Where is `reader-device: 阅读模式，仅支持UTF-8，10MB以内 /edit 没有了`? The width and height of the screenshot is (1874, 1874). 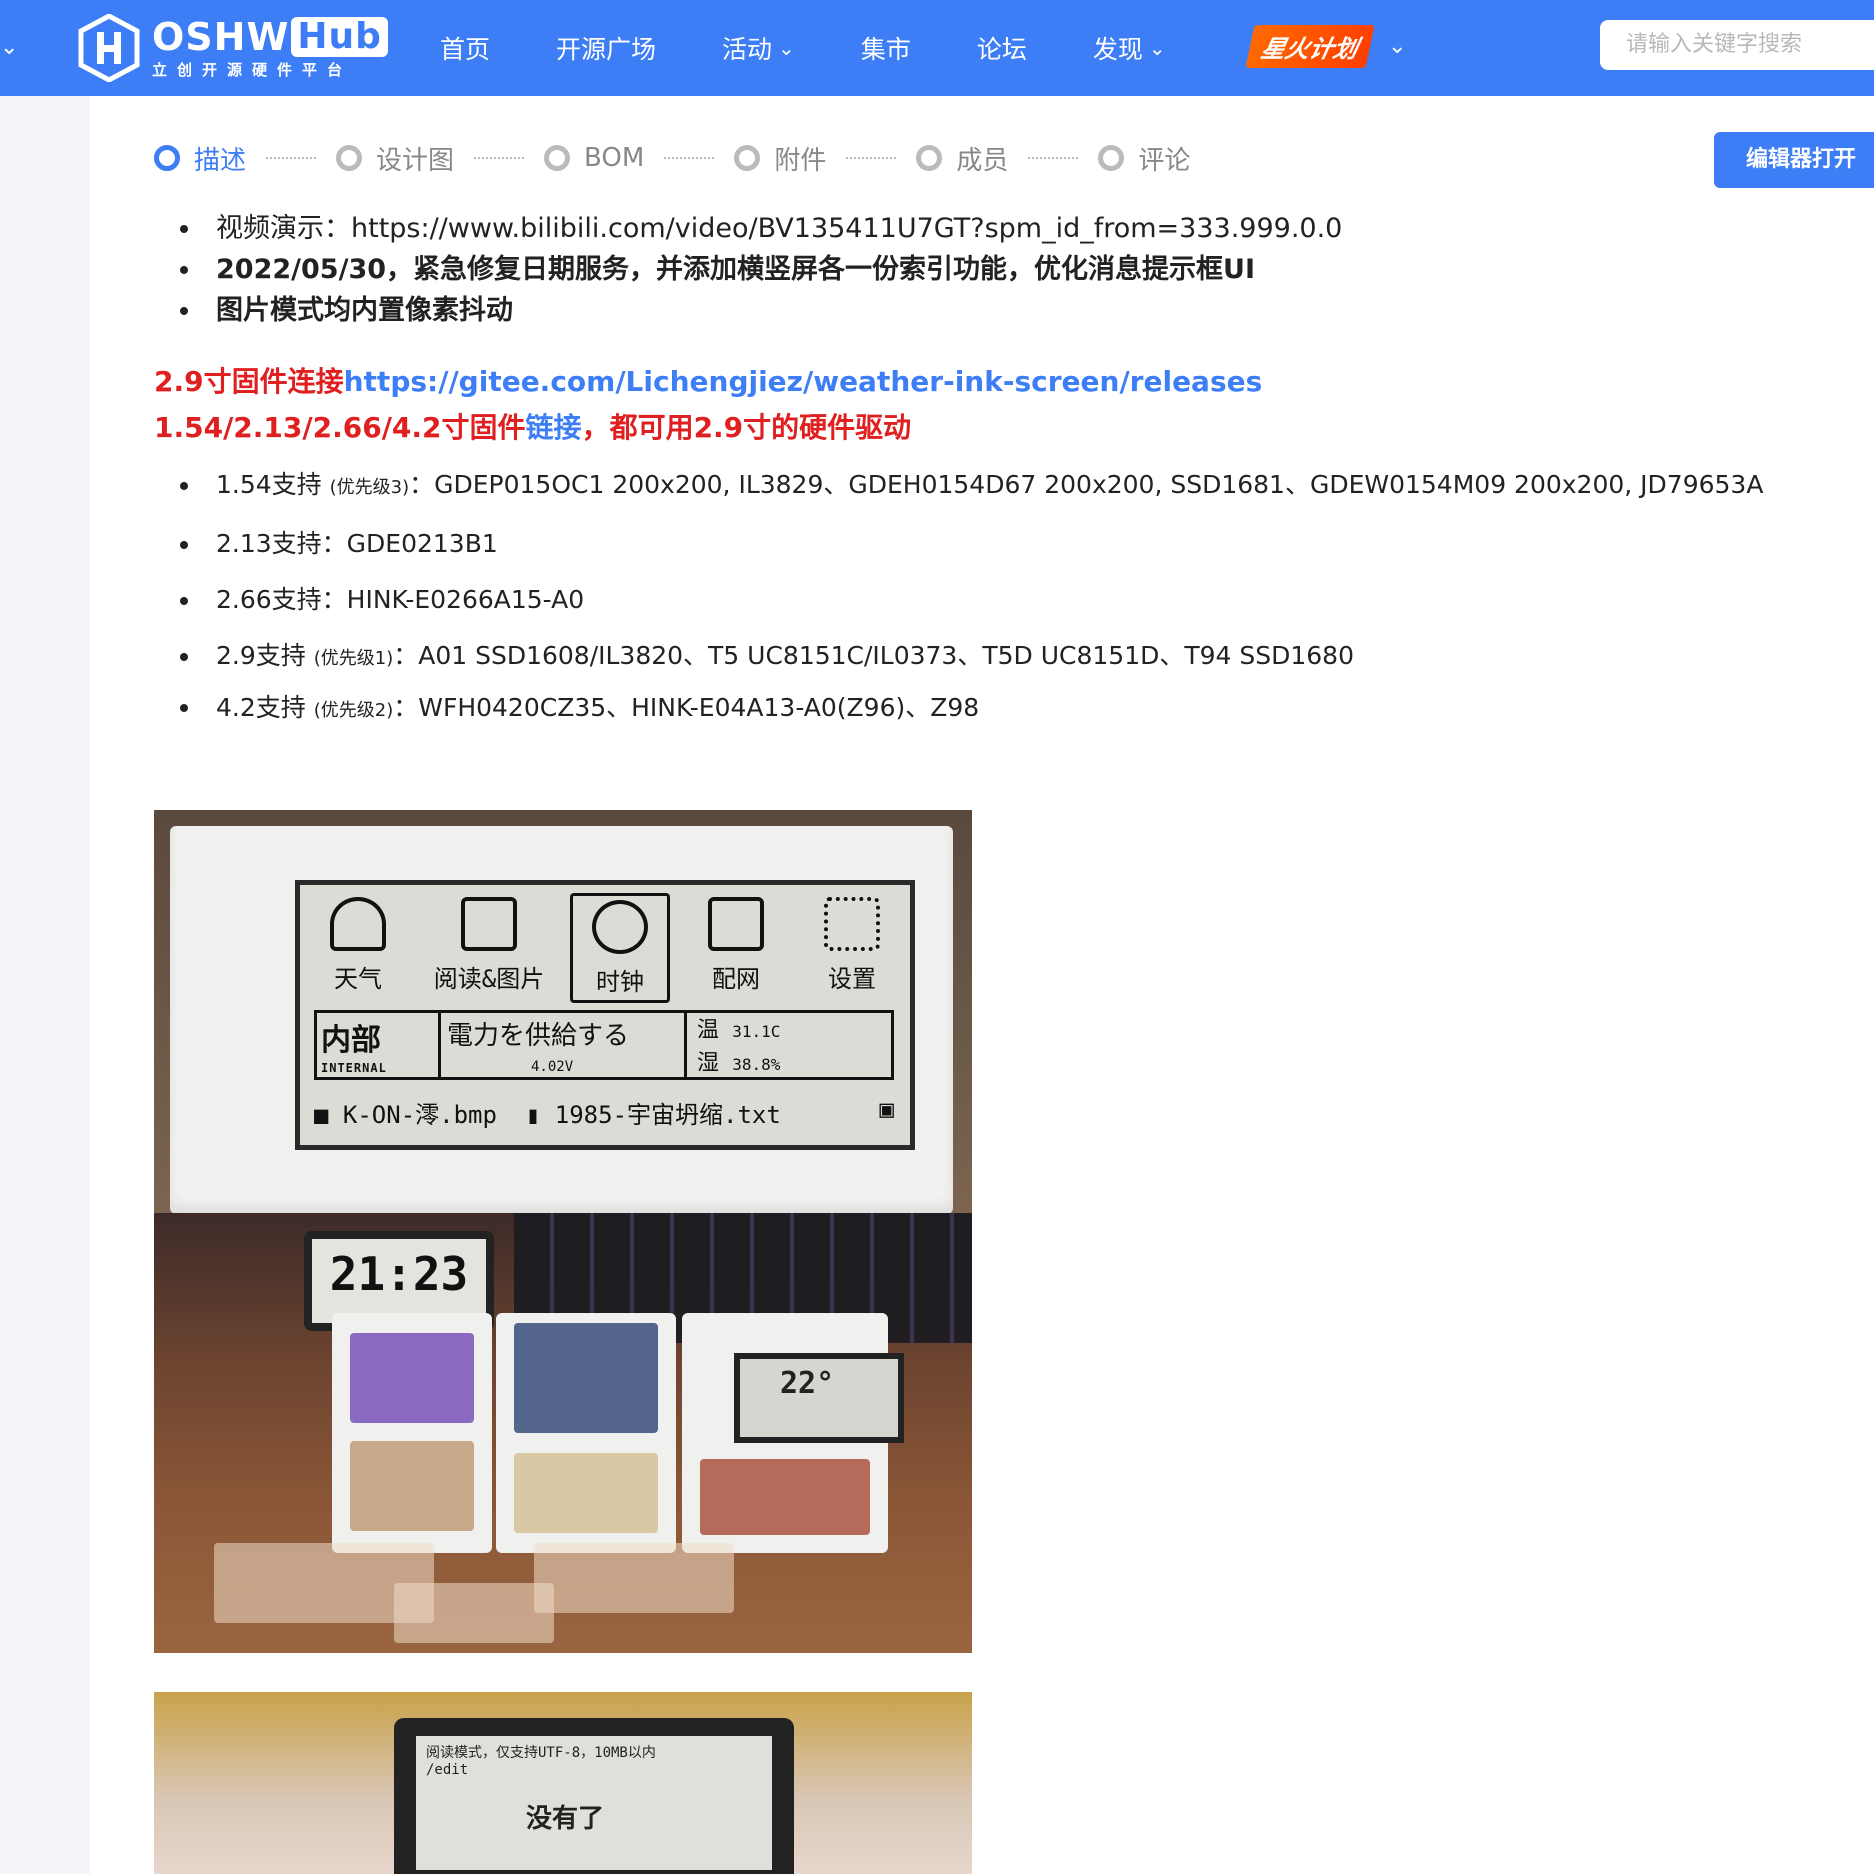 reader-device: 阅读模式，仅支持UTF-8，10MB以内 /edit 没有了 is located at coordinates (594, 1796).